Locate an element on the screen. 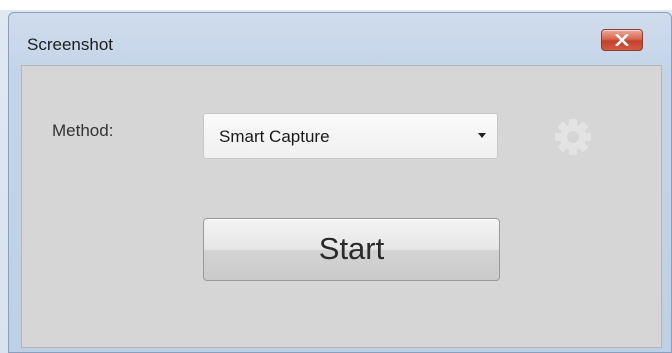 The image size is (672, 353). close-button is located at coordinates (622, 40).